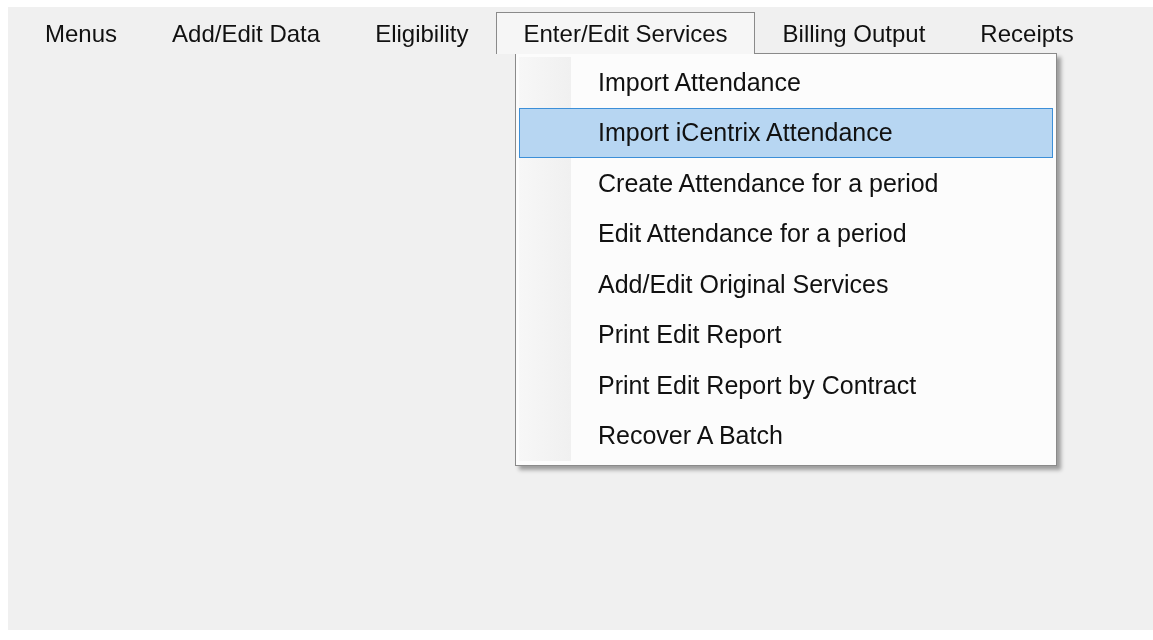  I want to click on menu-bar-item: Enter/Edit Services, so click(625, 33).